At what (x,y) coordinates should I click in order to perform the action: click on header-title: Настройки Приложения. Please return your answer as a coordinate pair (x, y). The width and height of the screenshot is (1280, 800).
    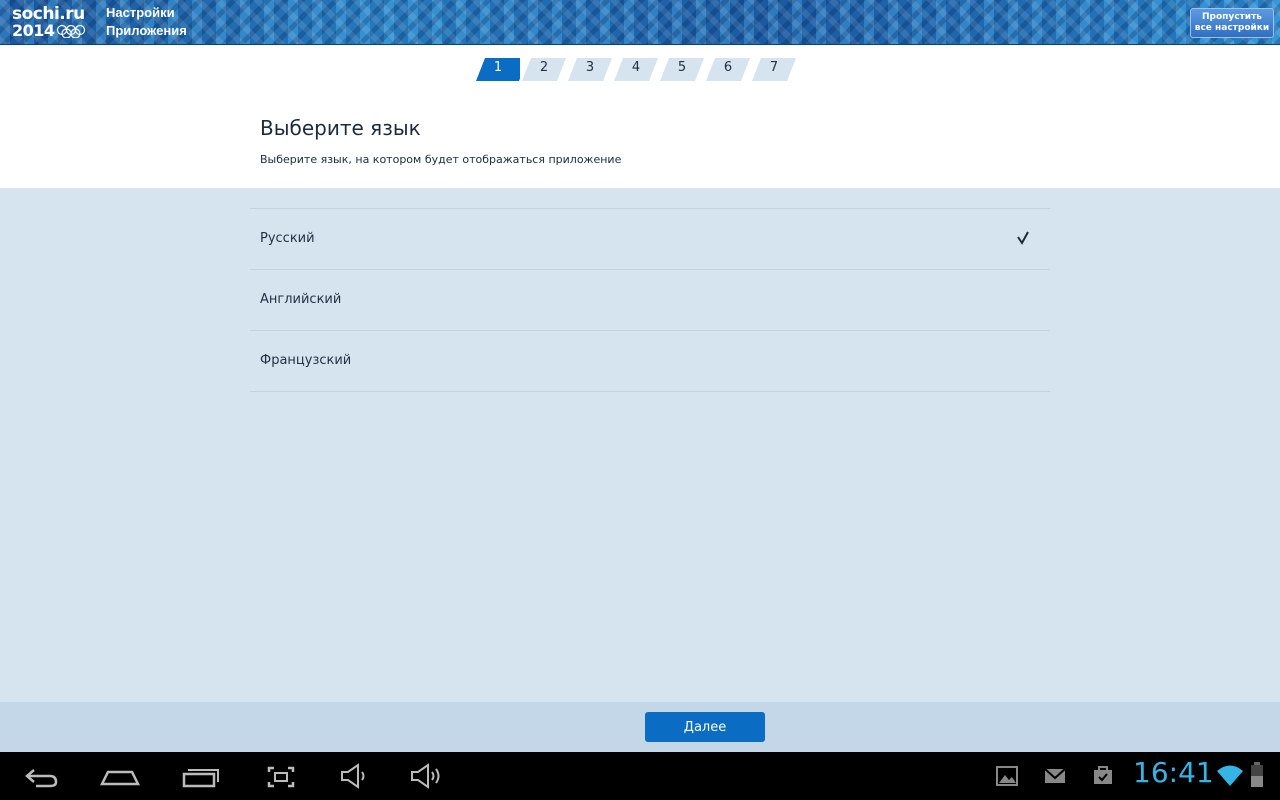
    Looking at the image, I should click on (146, 22).